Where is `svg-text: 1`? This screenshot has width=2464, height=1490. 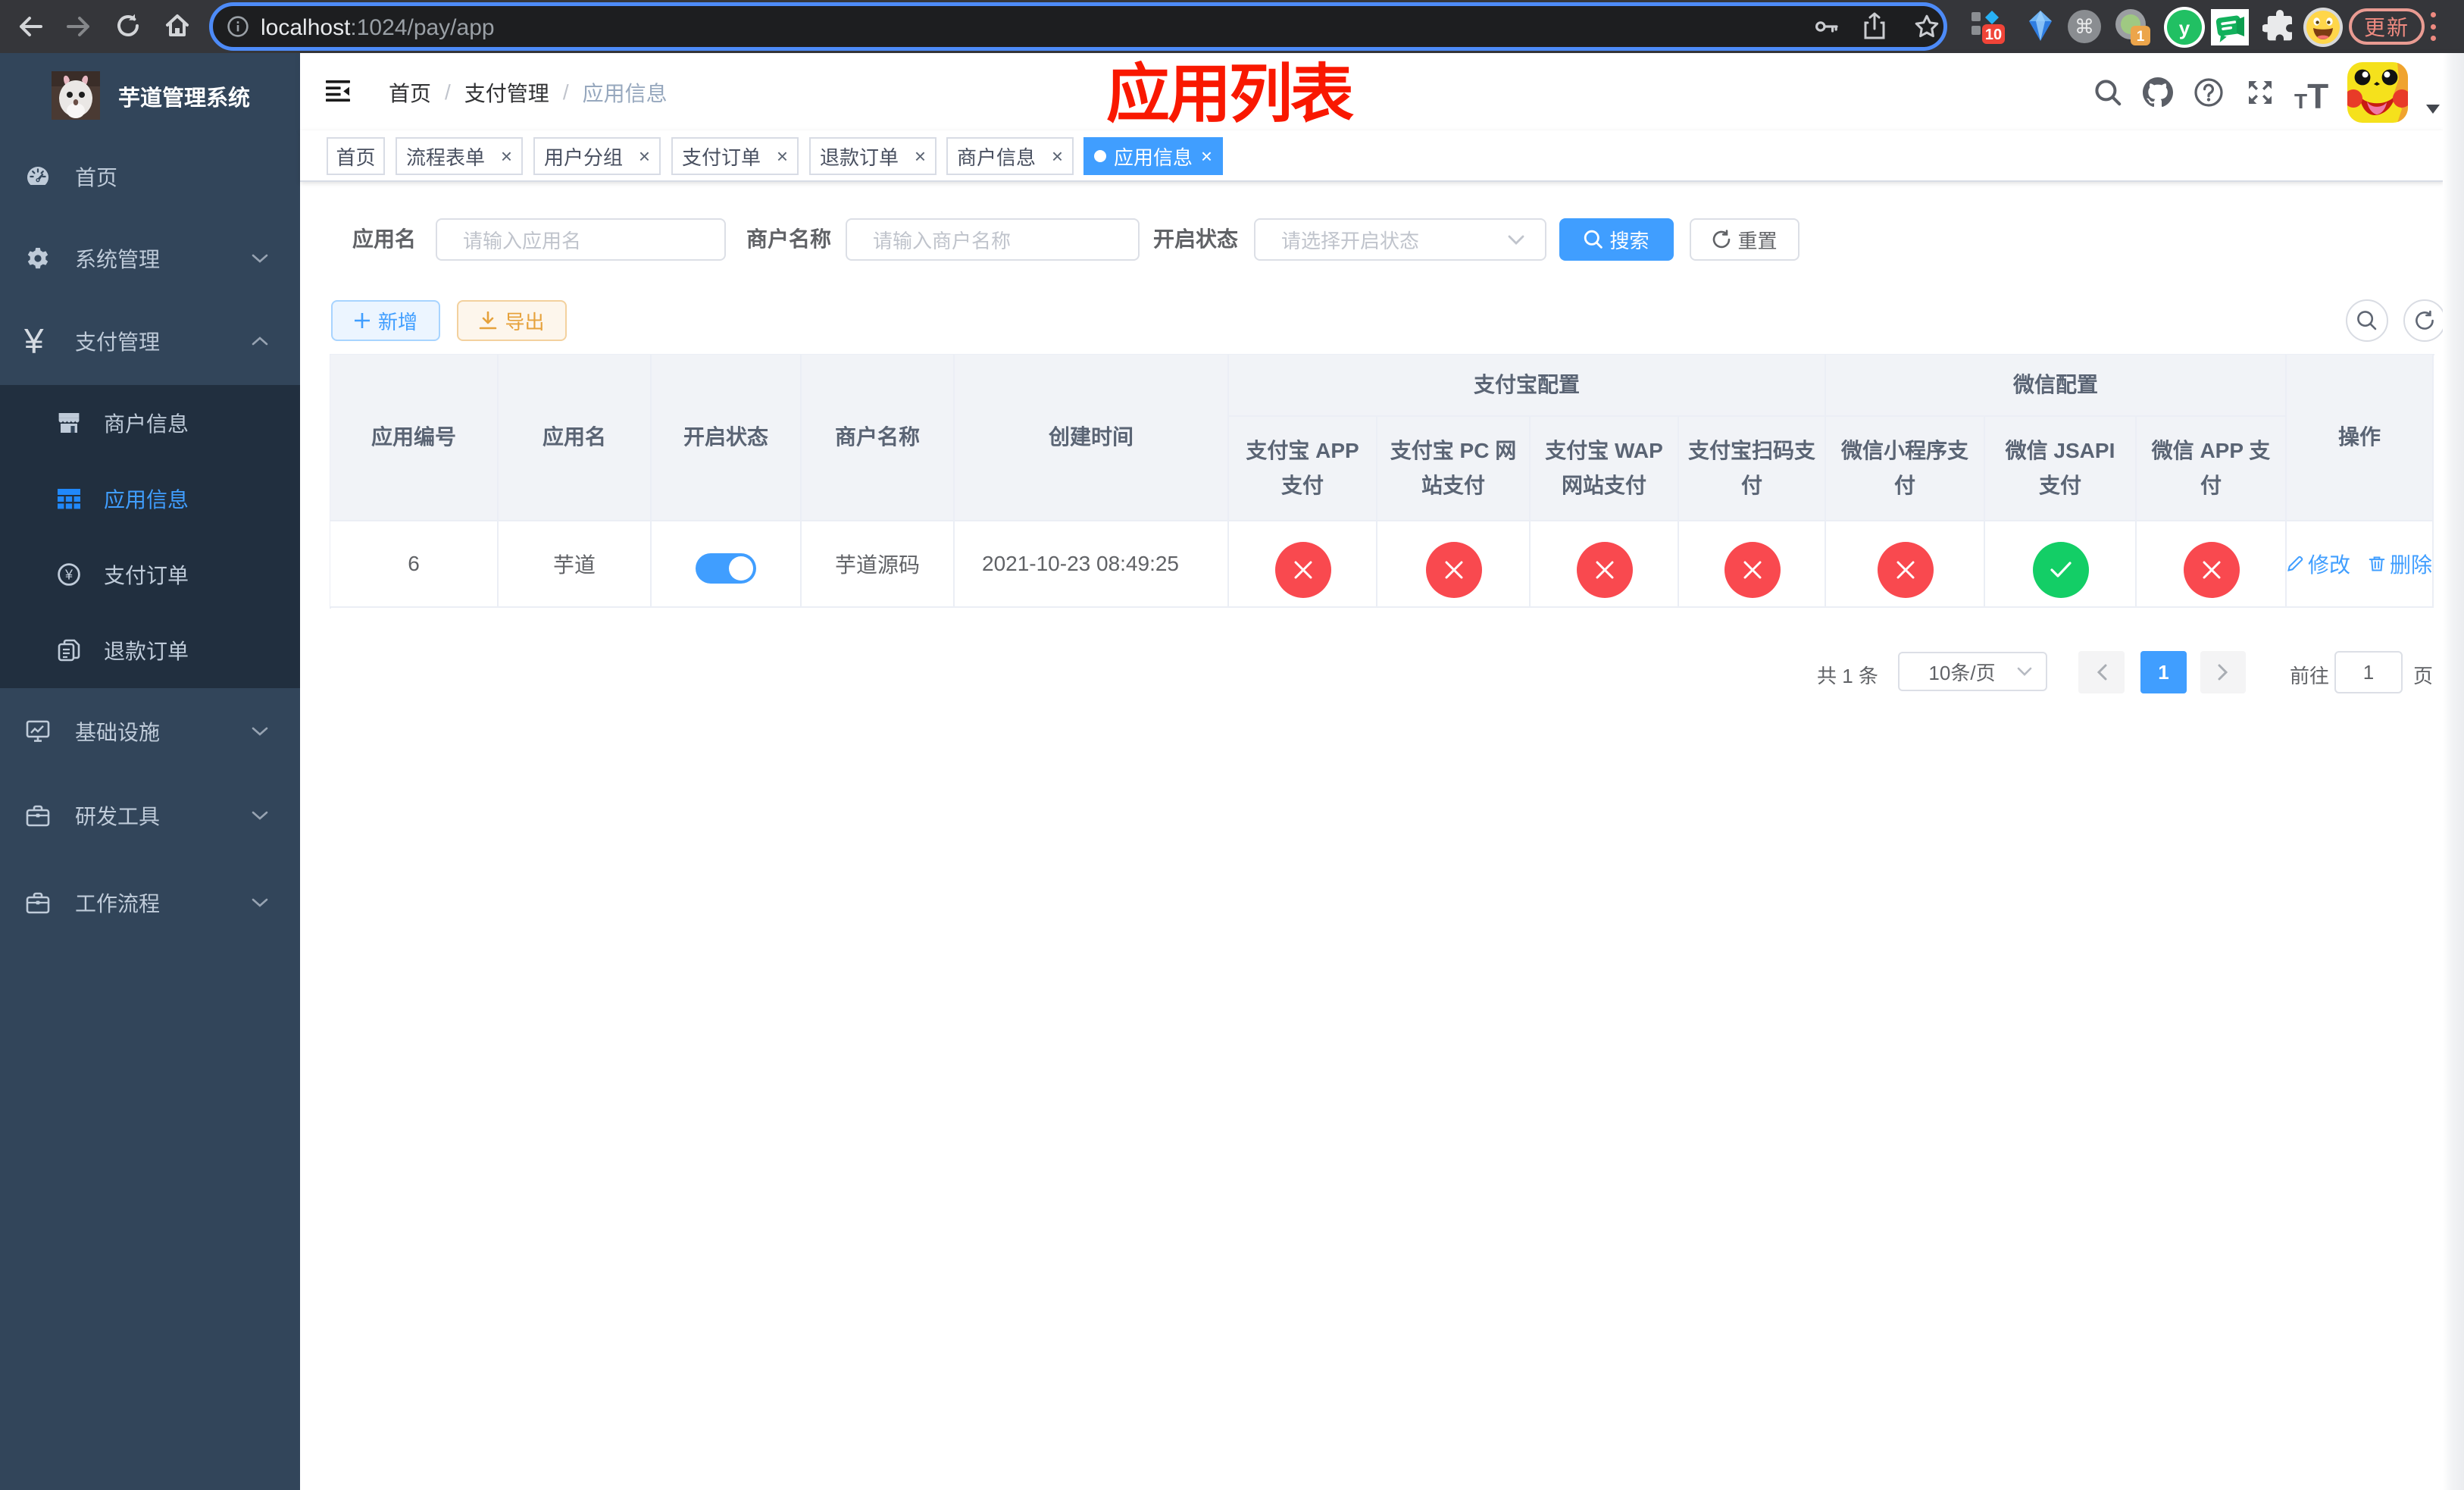
svg-text: 1 is located at coordinates (2141, 37).